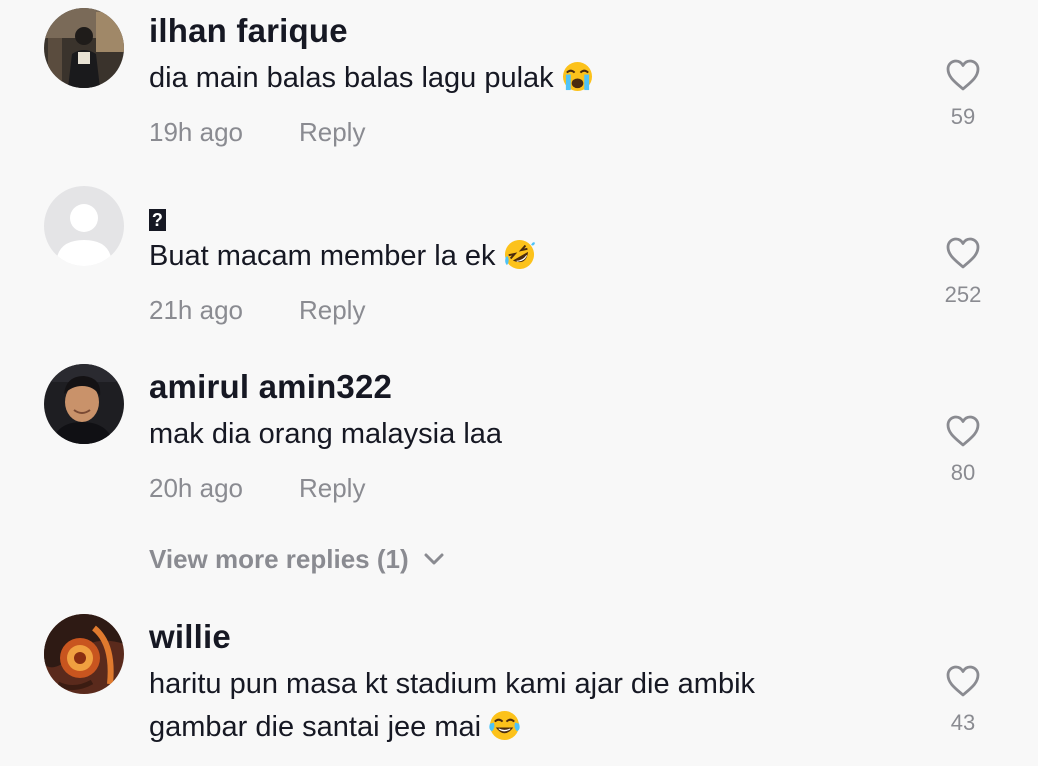 This screenshot has height=766, width=1038. Describe the element at coordinates (190, 637) in the screenshot. I see `username: willie` at that location.